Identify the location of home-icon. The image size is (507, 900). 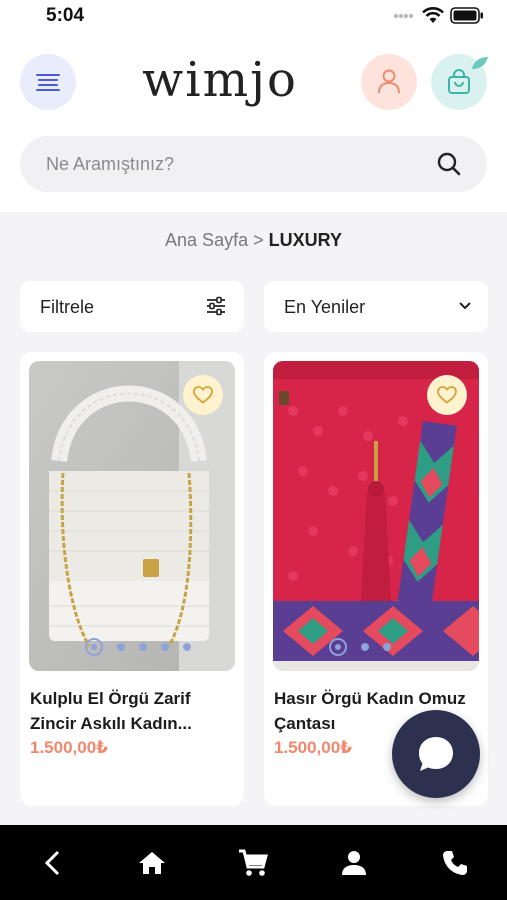
(152, 863).